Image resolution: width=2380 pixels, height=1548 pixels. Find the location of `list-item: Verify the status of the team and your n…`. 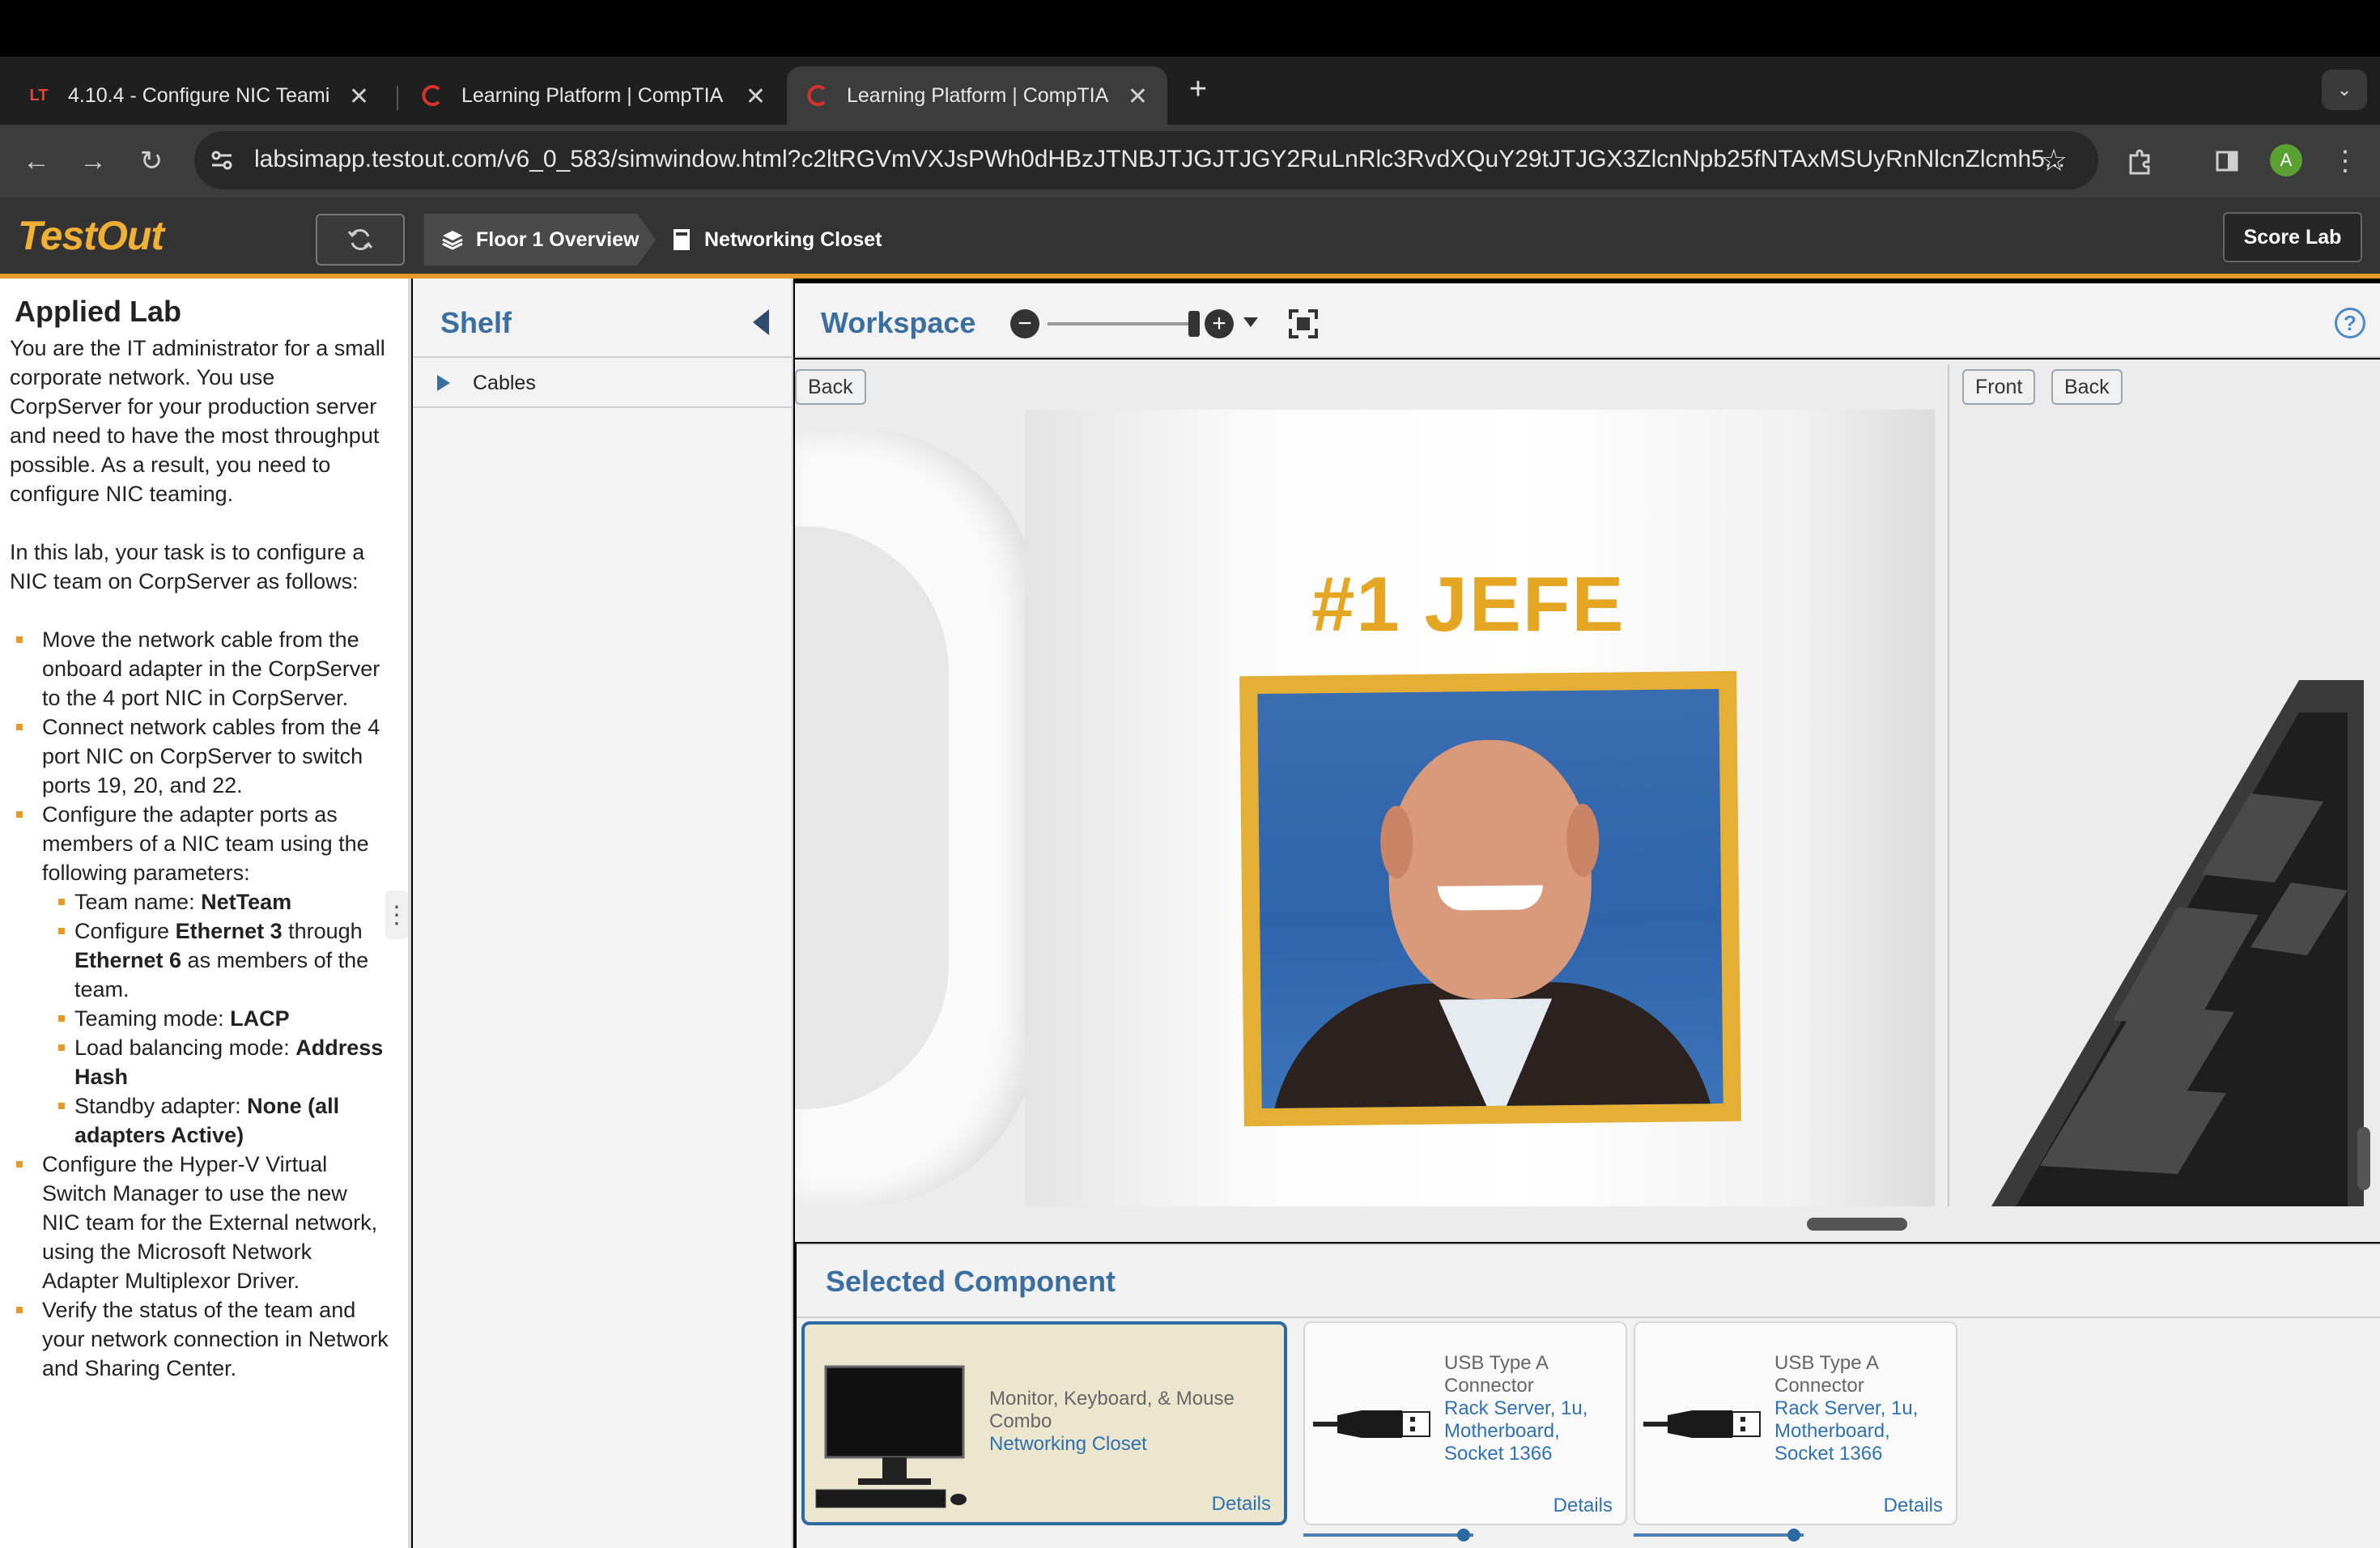

list-item: Verify the status of the team and your n… is located at coordinates (200, 1339).